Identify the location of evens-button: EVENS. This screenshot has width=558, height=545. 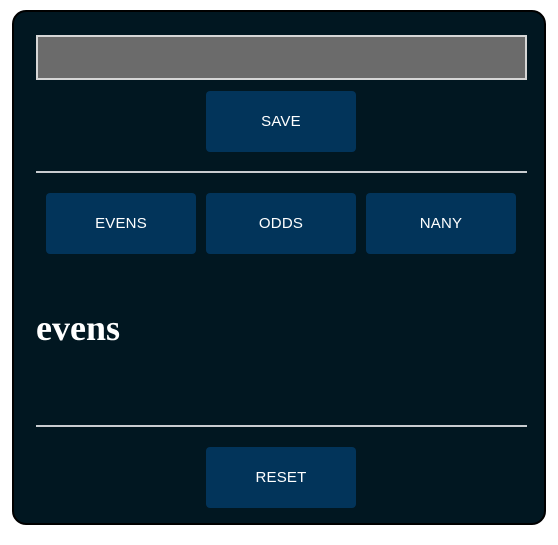
(121, 223).